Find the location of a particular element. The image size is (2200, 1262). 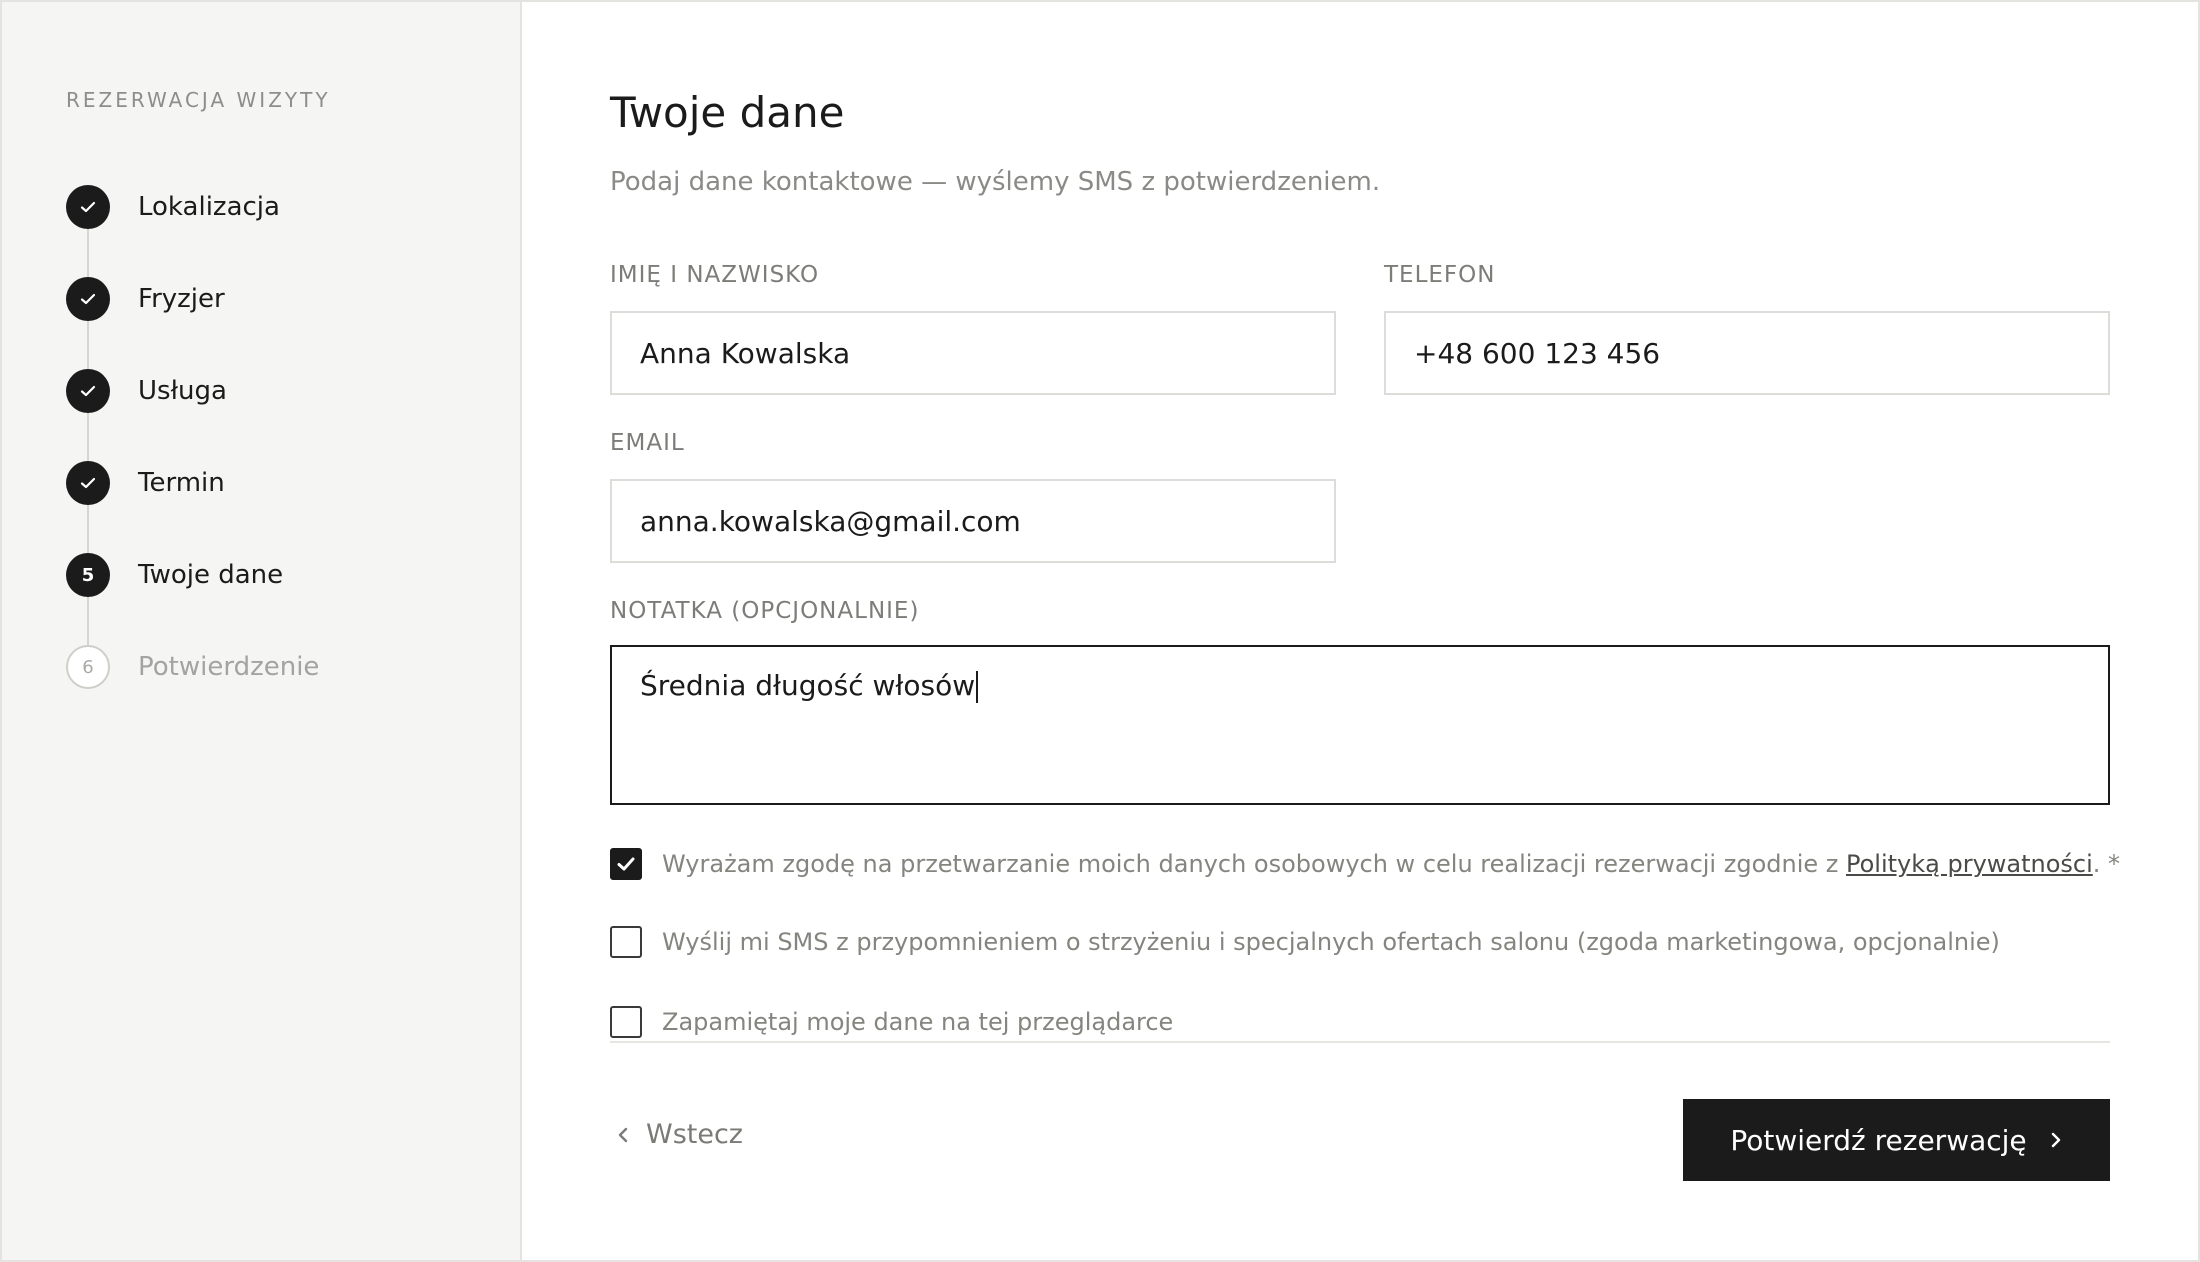

step-label: Lokalizacja is located at coordinates (209, 207).